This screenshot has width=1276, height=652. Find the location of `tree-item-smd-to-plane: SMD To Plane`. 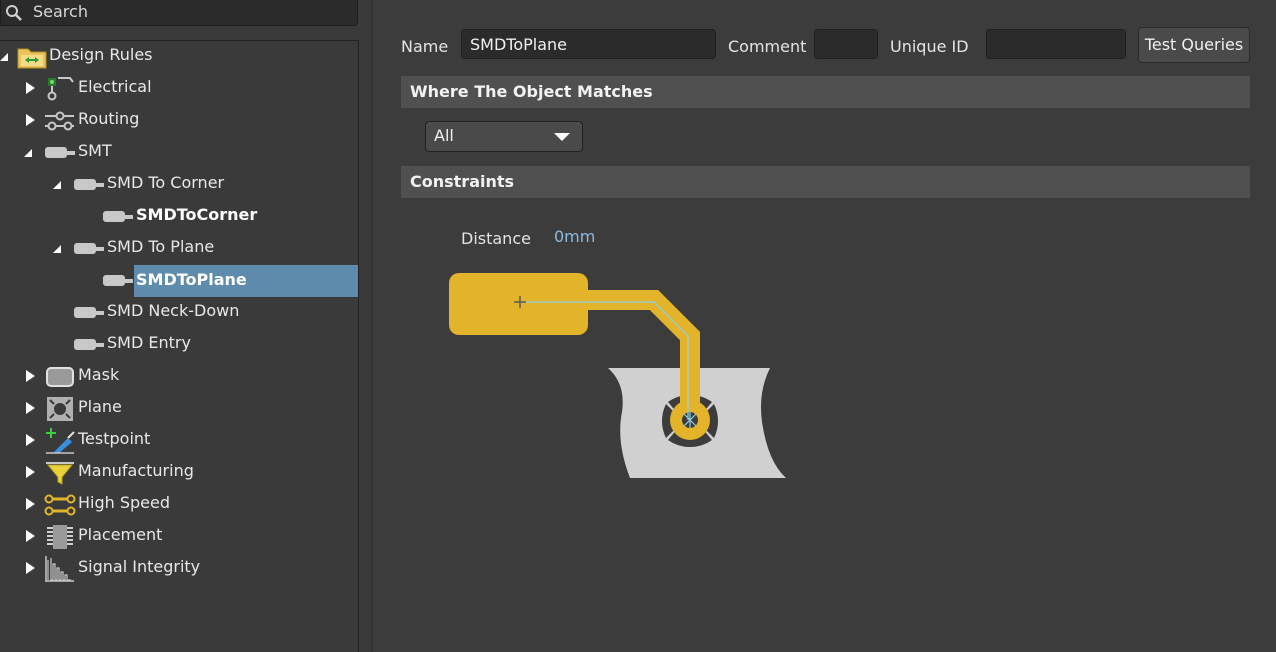

tree-item-smd-to-plane: SMD To Plane is located at coordinates (179, 248).